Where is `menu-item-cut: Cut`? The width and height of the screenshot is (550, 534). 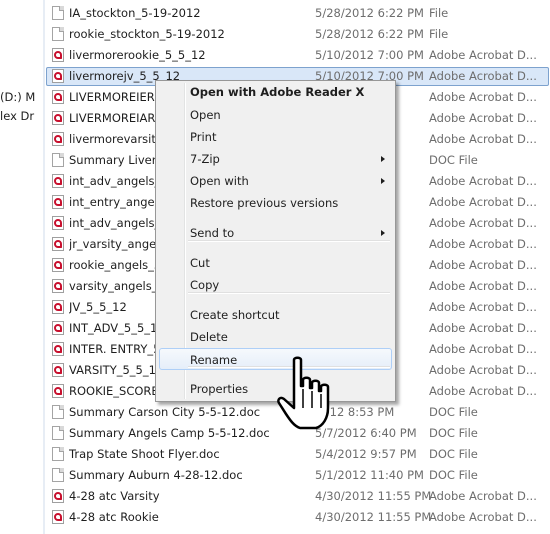 menu-item-cut: Cut is located at coordinates (275, 263).